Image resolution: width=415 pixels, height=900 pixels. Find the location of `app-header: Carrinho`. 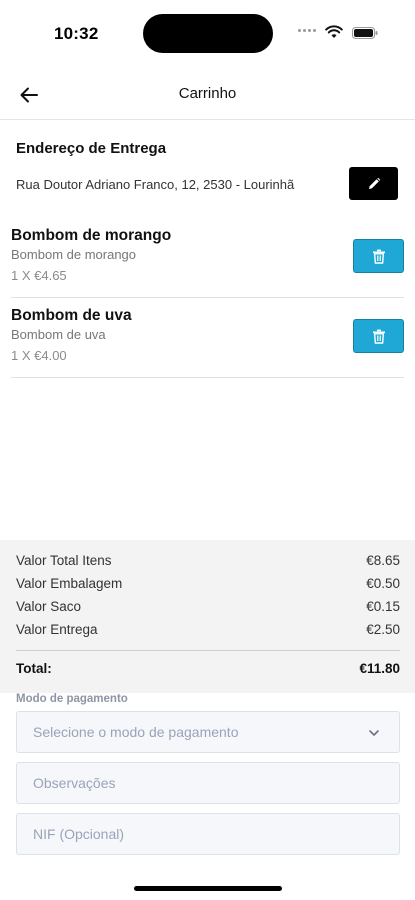

app-header: Carrinho is located at coordinates (207, 95).